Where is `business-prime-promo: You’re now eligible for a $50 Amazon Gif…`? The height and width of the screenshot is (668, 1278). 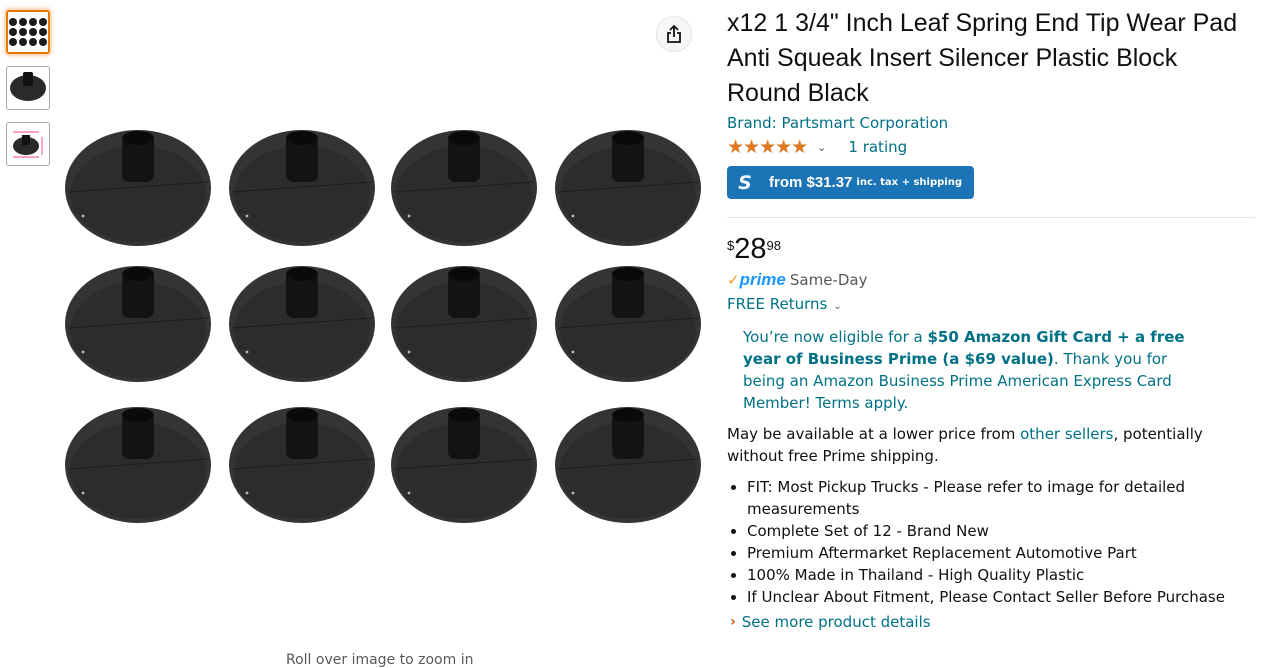
business-prime-promo: You’re now eligible for a $50 Amazon Gif… is located at coordinates (978, 370).